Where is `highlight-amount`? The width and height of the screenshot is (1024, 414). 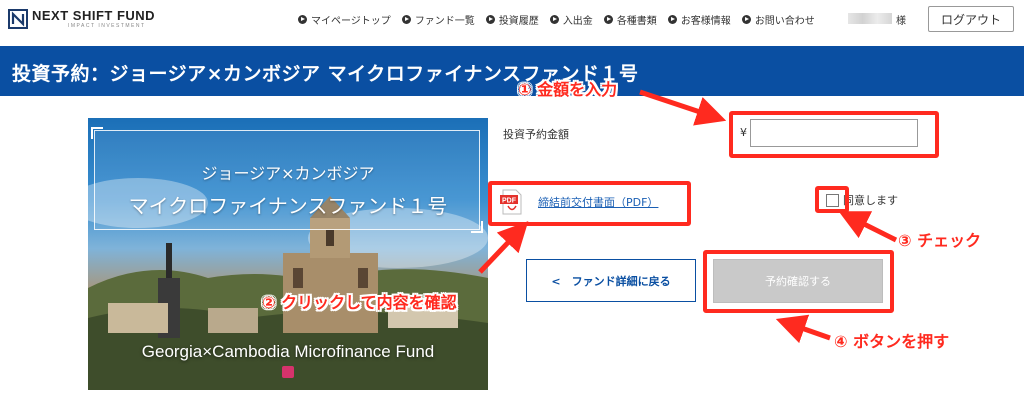 highlight-amount is located at coordinates (834, 134).